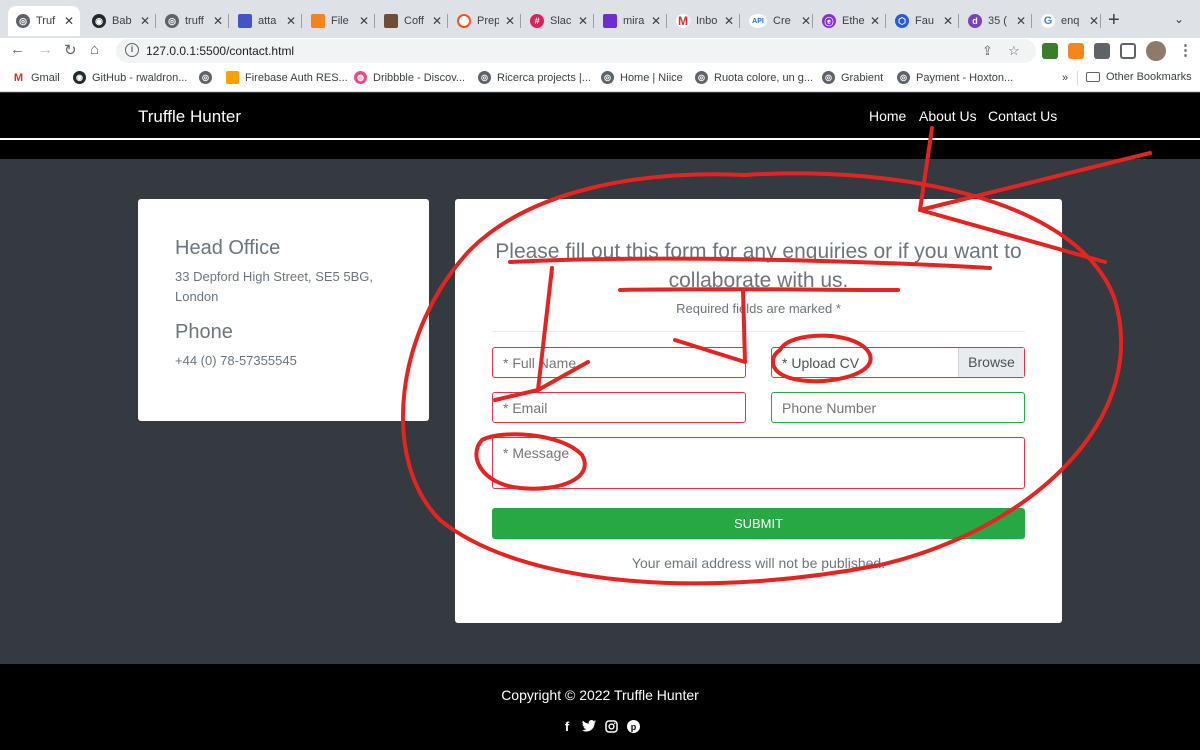  I want to click on pinterest-icon: p, so click(633, 726).